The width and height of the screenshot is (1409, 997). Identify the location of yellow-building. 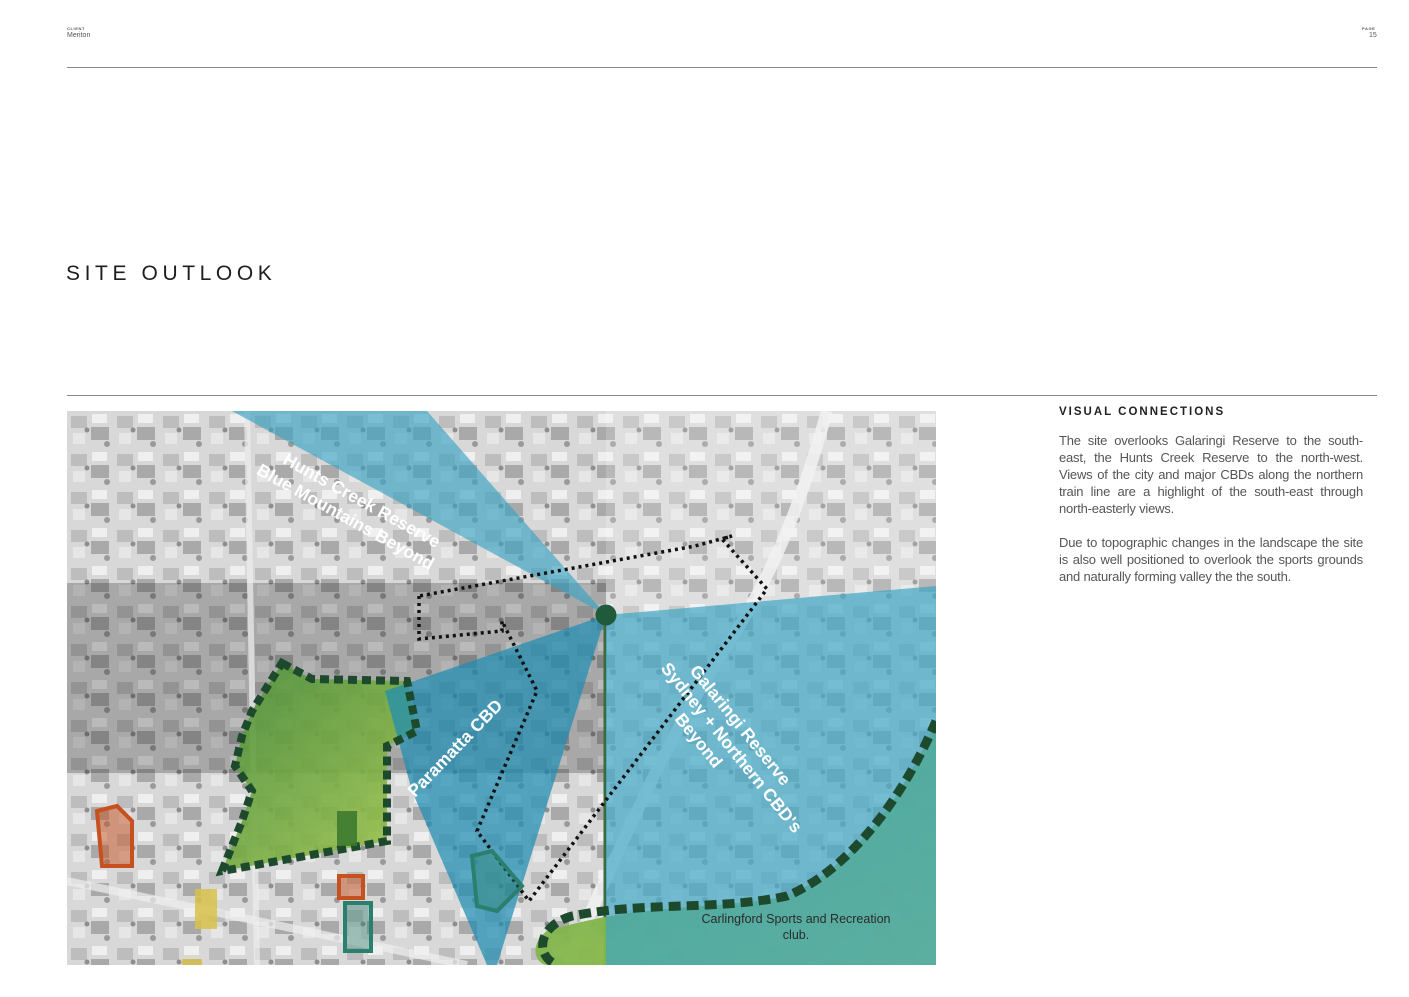
(206, 909).